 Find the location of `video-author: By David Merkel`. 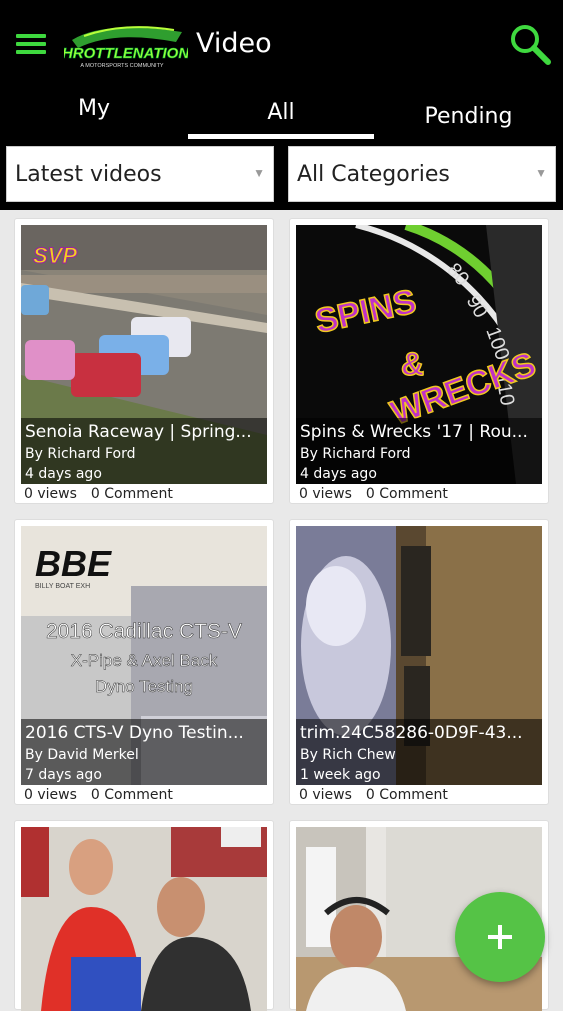

video-author: By David Merkel is located at coordinates (82, 755).